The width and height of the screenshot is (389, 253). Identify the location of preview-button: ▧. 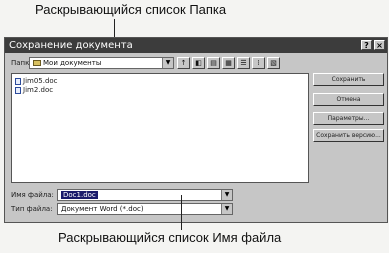
(273, 63).